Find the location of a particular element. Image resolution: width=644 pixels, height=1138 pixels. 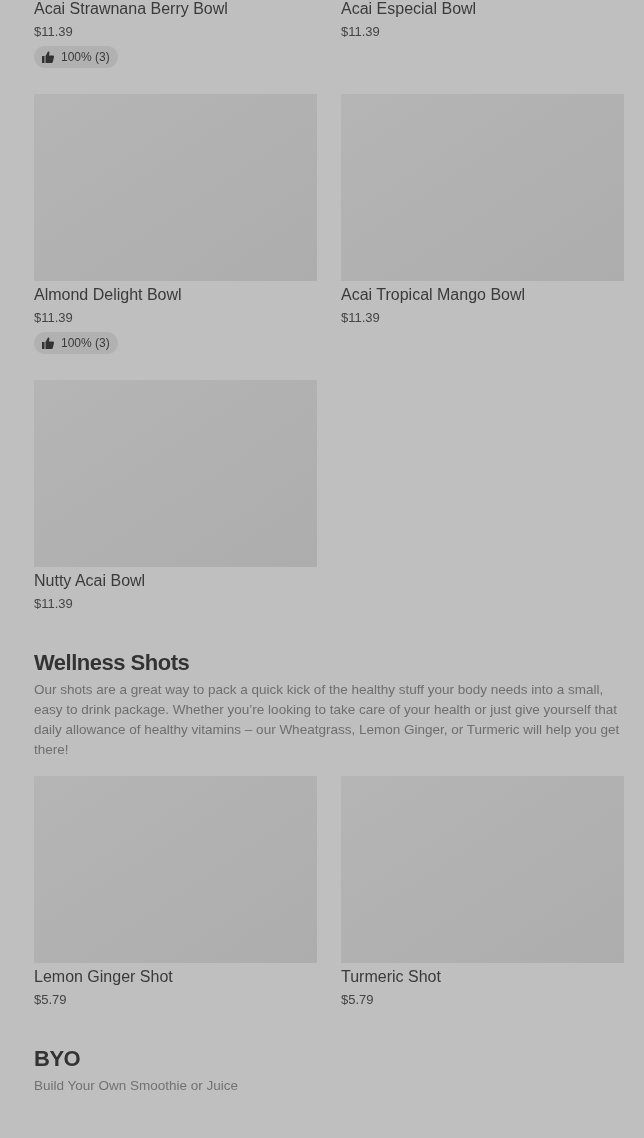

item-name: Turmeric Shot is located at coordinates (391, 977).